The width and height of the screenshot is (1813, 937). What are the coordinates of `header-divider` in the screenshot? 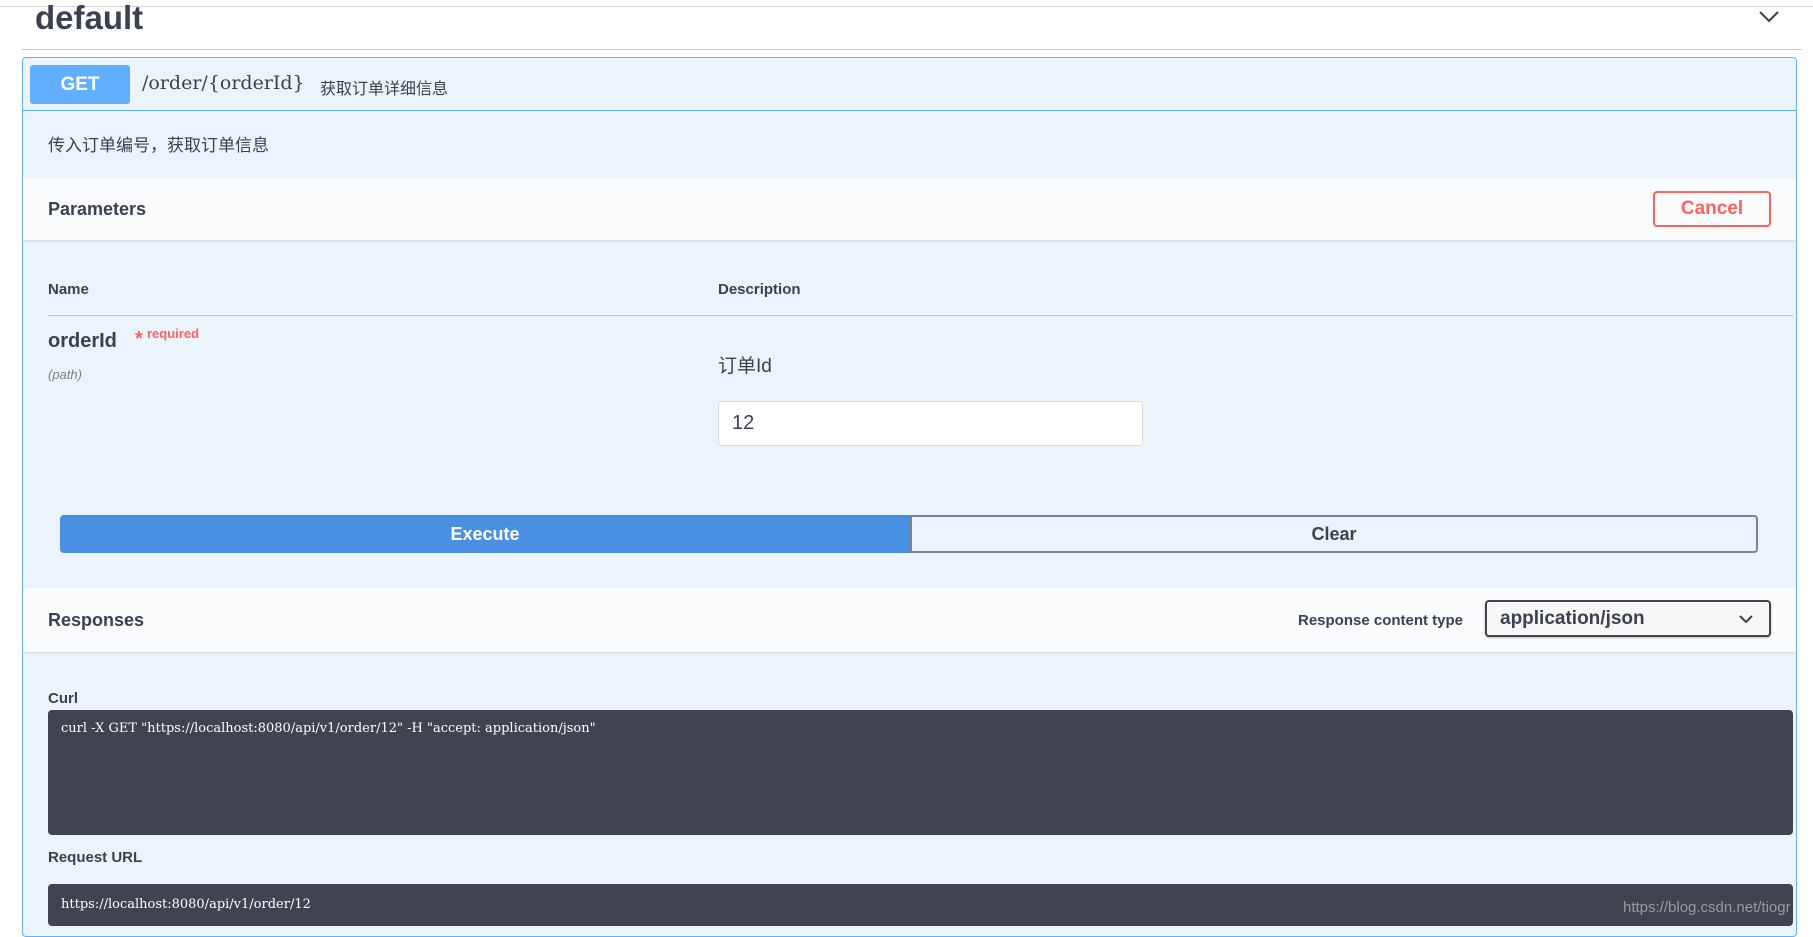 It's located at (920, 315).